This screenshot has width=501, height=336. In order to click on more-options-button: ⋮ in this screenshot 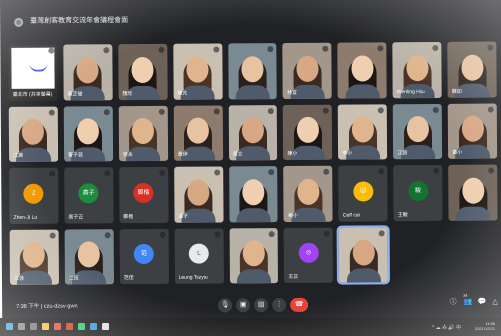, I will do `click(279, 305)`.